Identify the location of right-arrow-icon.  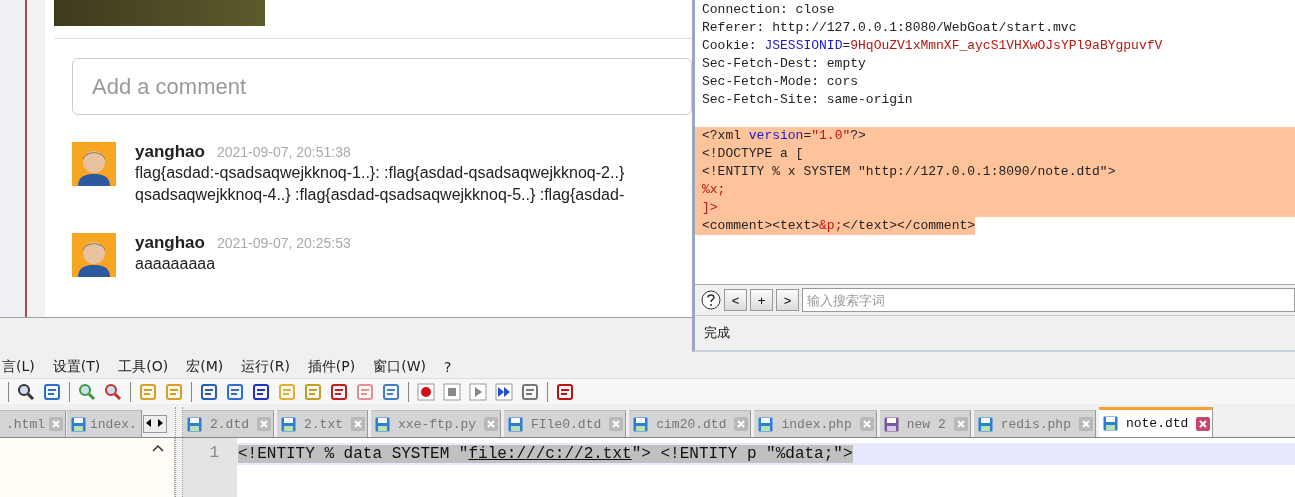
(160, 423).